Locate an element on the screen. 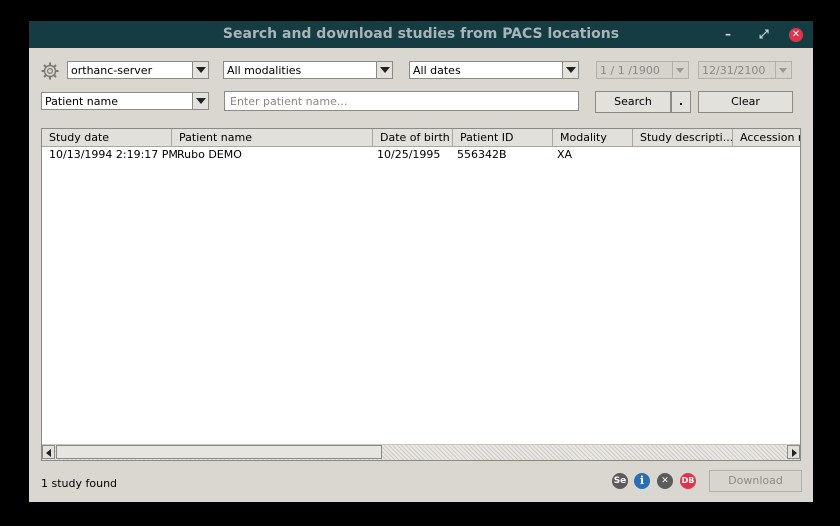  column-header-modality: Modality is located at coordinates (593, 137).